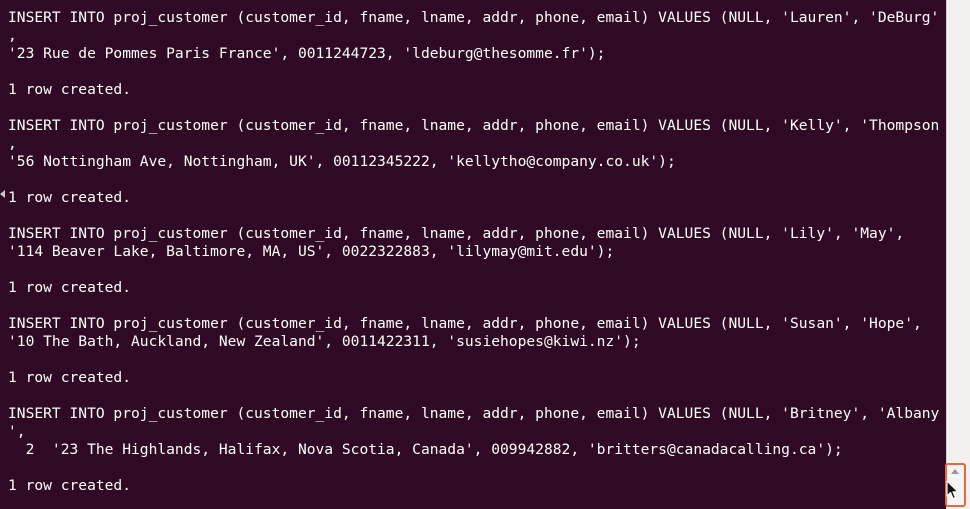 The width and height of the screenshot is (970, 509). What do you see at coordinates (958, 254) in the screenshot?
I see `vertical-scrollbar` at bounding box center [958, 254].